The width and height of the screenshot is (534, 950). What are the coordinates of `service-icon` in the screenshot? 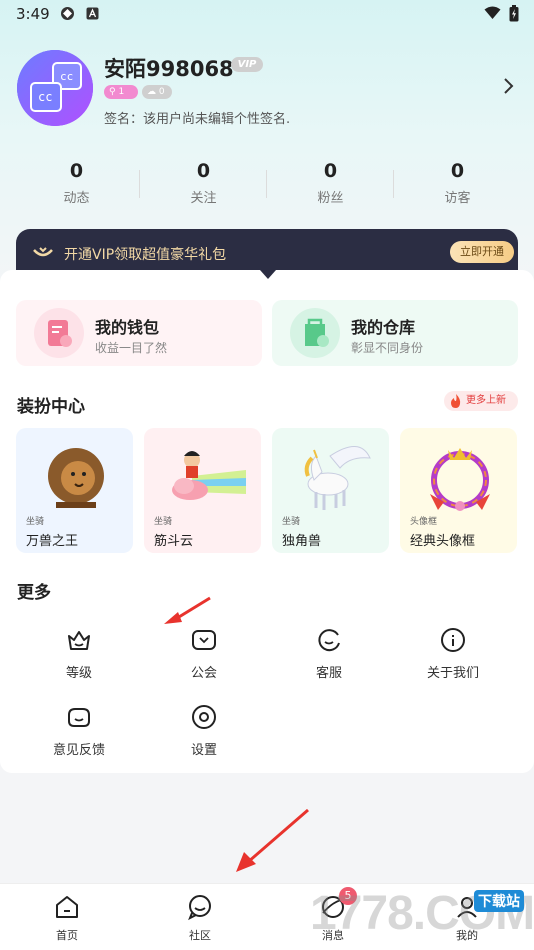 It's located at (329, 640).